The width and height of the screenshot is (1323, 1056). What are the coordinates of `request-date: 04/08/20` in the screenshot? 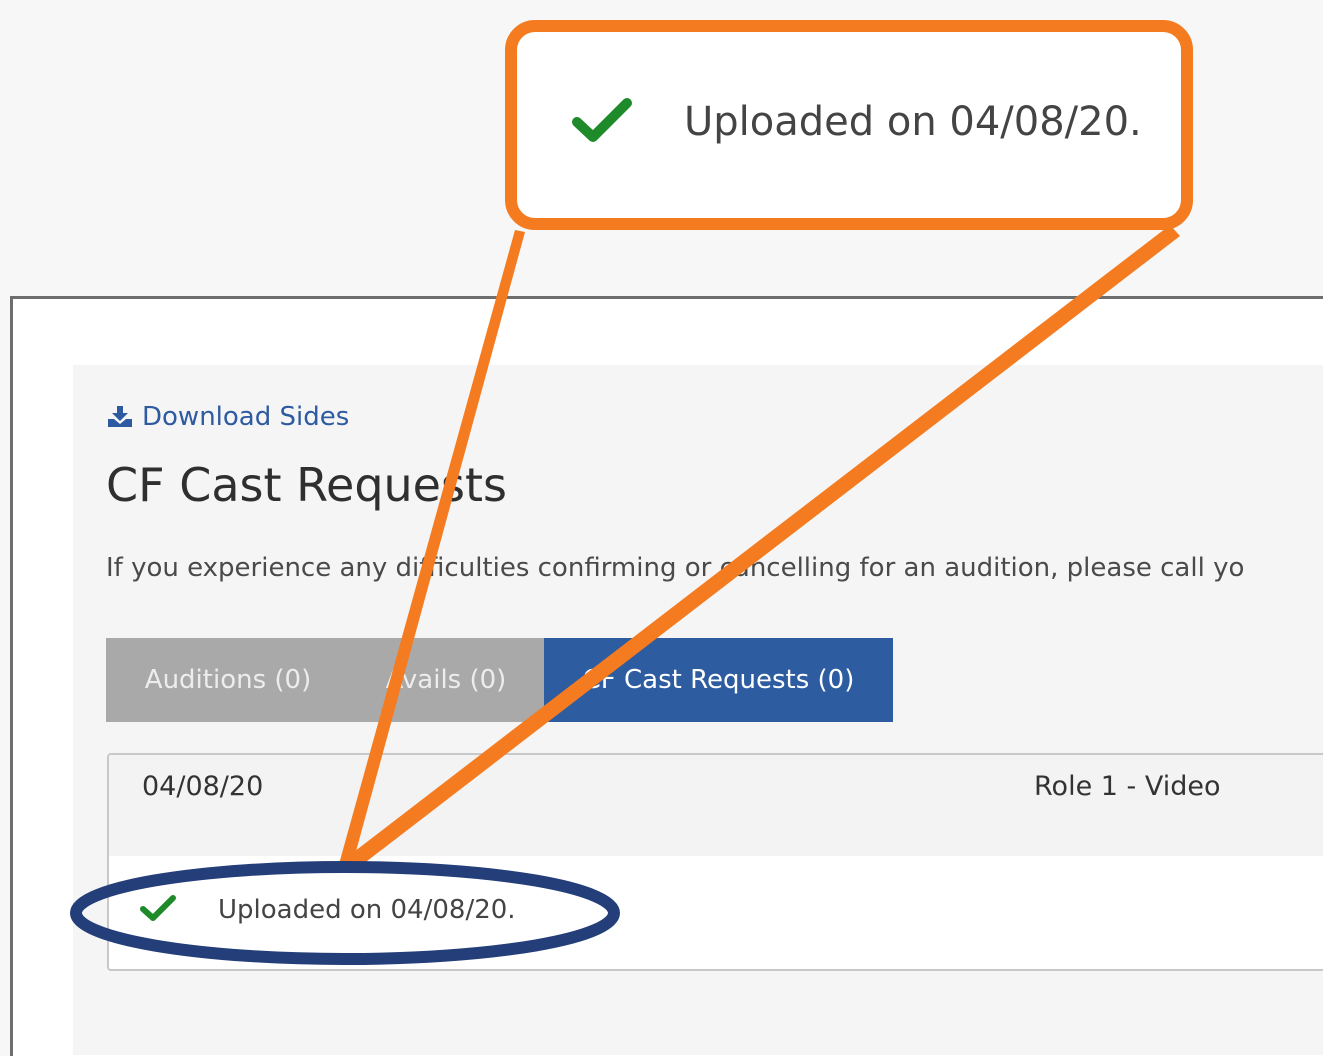 It's located at (203, 786).